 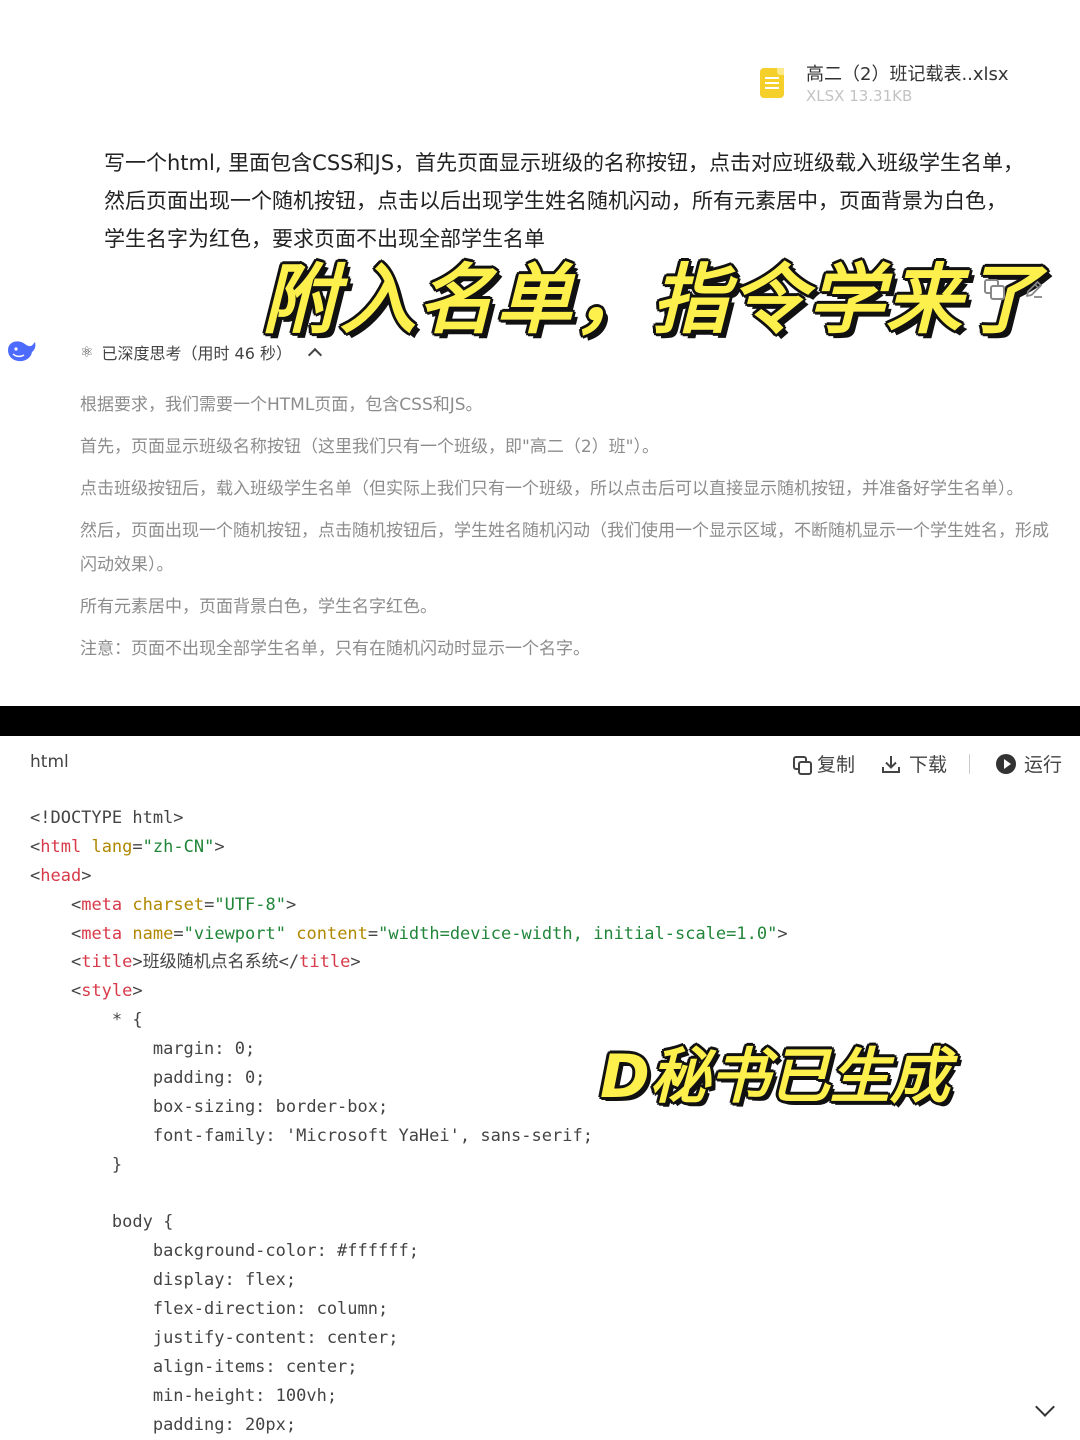 I want to click on code-line: display: flex;, so click(x=224, y=1280).